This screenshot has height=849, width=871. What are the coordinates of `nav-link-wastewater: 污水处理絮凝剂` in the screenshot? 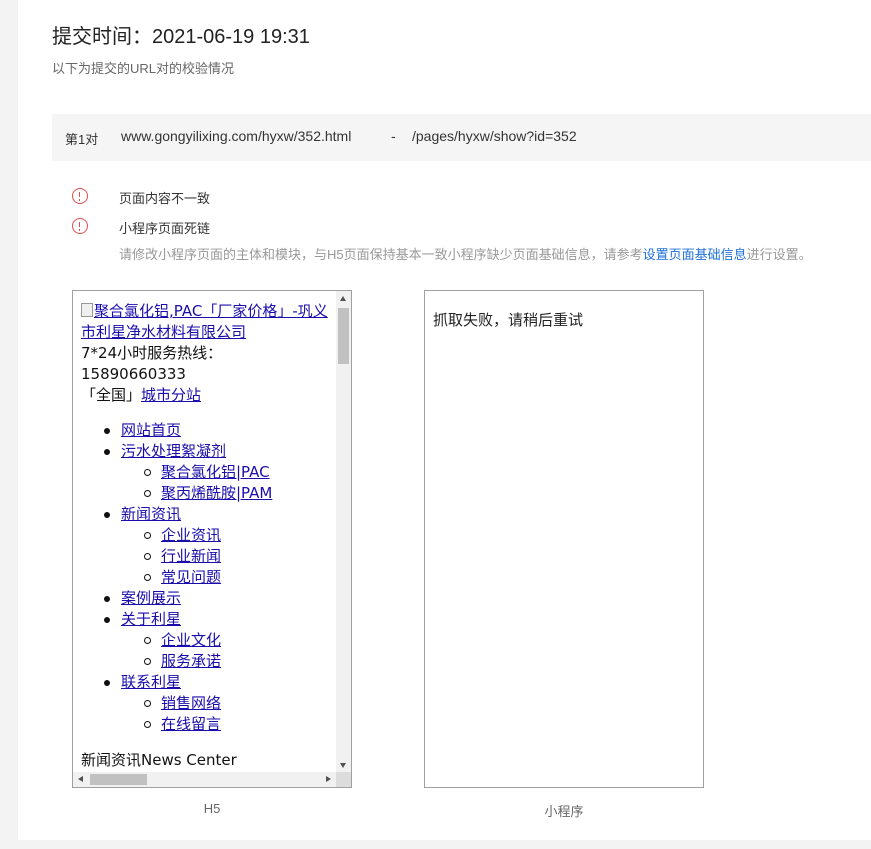 It's located at (173, 451).